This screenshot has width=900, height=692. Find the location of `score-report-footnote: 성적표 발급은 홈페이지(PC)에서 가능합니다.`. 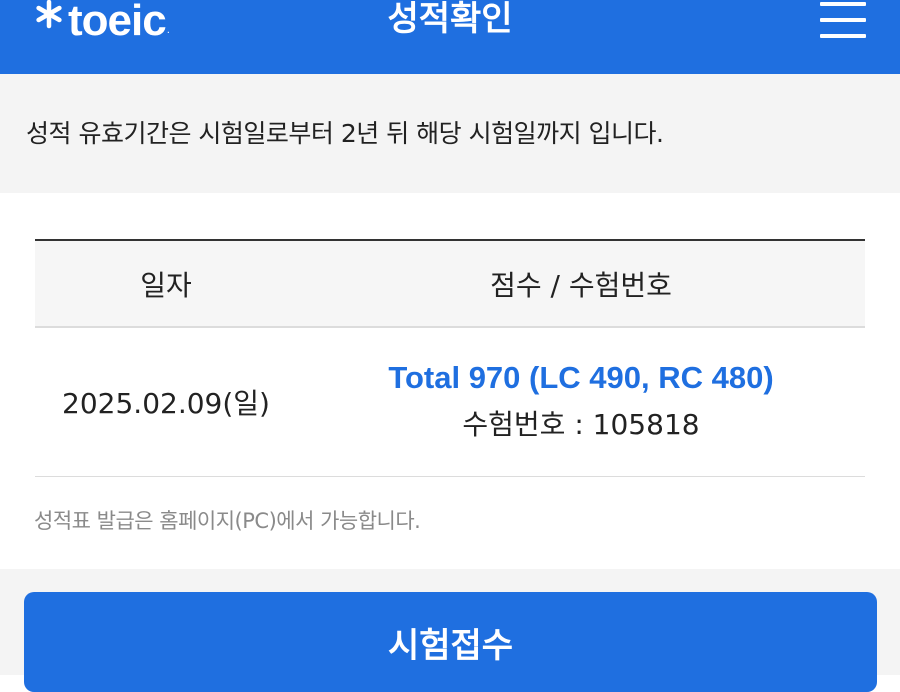

score-report-footnote: 성적표 발급은 홈페이지(PC)에서 가능합니다. is located at coordinates (227, 521).